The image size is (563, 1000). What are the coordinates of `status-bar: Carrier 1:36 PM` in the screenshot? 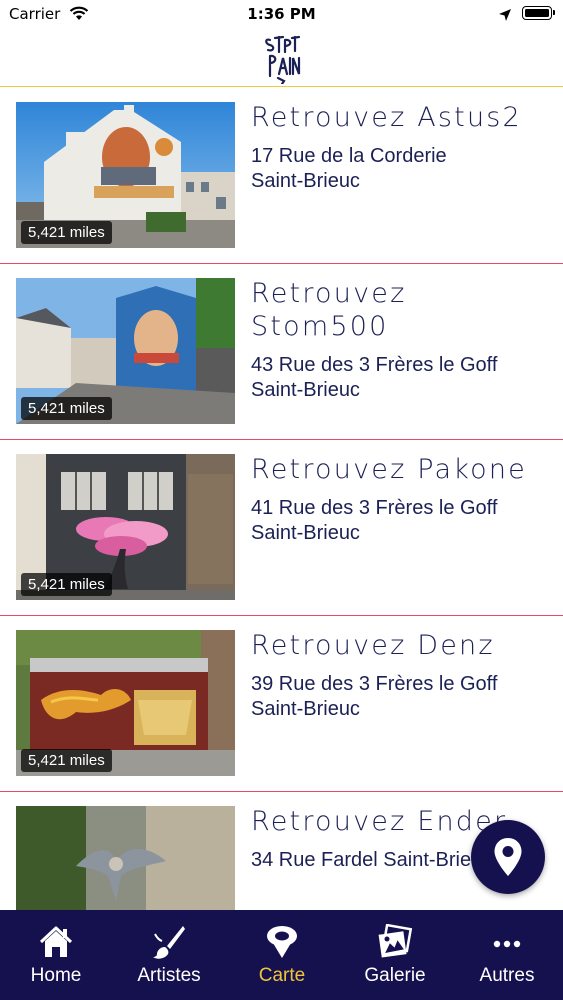 It's located at (281, 15).